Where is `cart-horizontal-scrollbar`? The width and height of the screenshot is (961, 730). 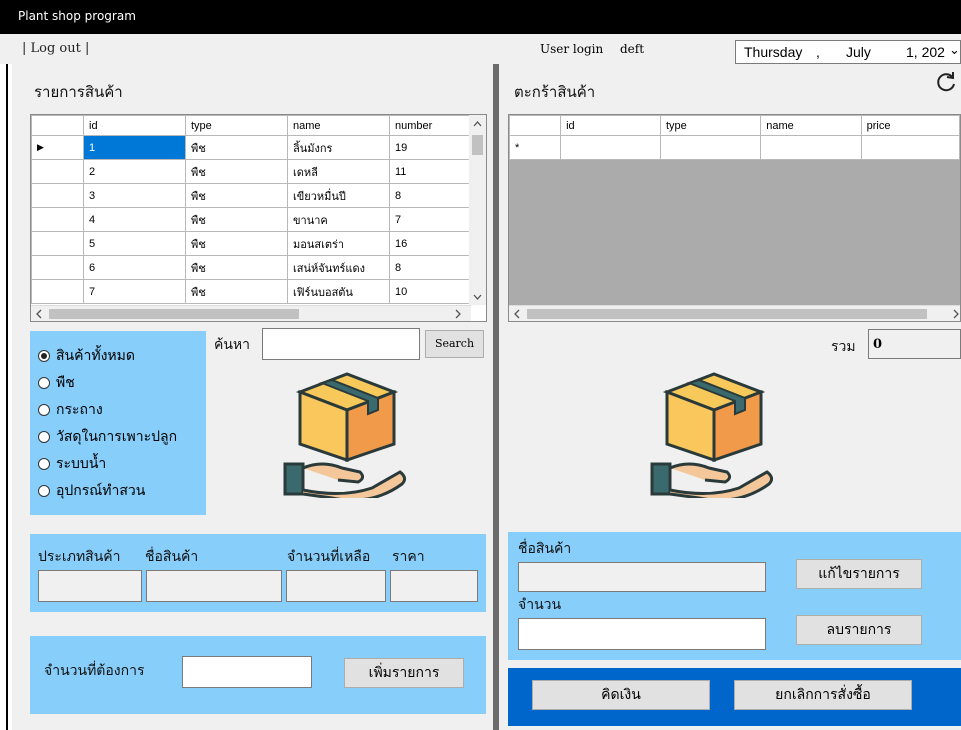 cart-horizontal-scrollbar is located at coordinates (734, 313).